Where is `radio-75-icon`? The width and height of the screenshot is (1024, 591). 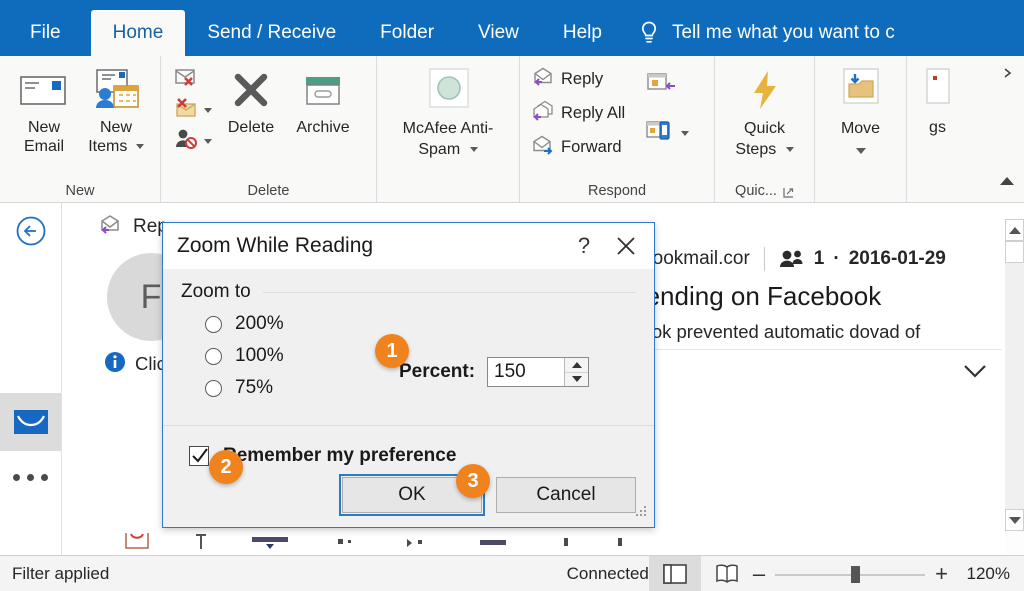
radio-75-icon is located at coordinates (213, 388).